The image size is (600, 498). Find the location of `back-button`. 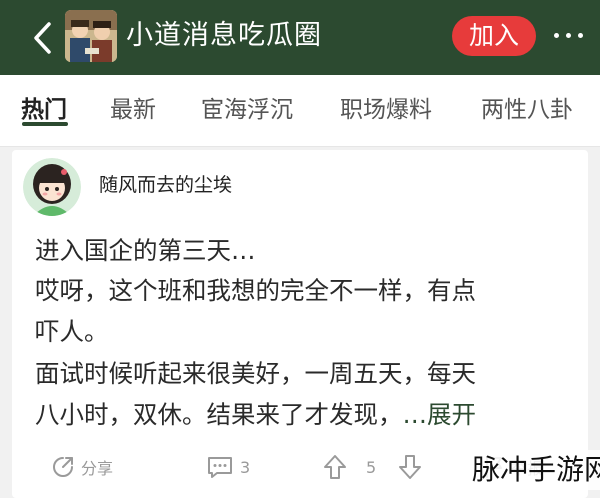

back-button is located at coordinates (42, 38).